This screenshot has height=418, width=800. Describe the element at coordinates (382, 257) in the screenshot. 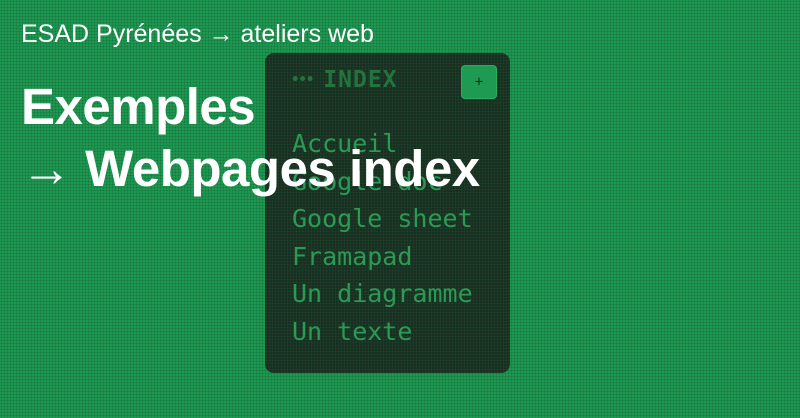

I see `page-link-framapad: Framapad` at that location.